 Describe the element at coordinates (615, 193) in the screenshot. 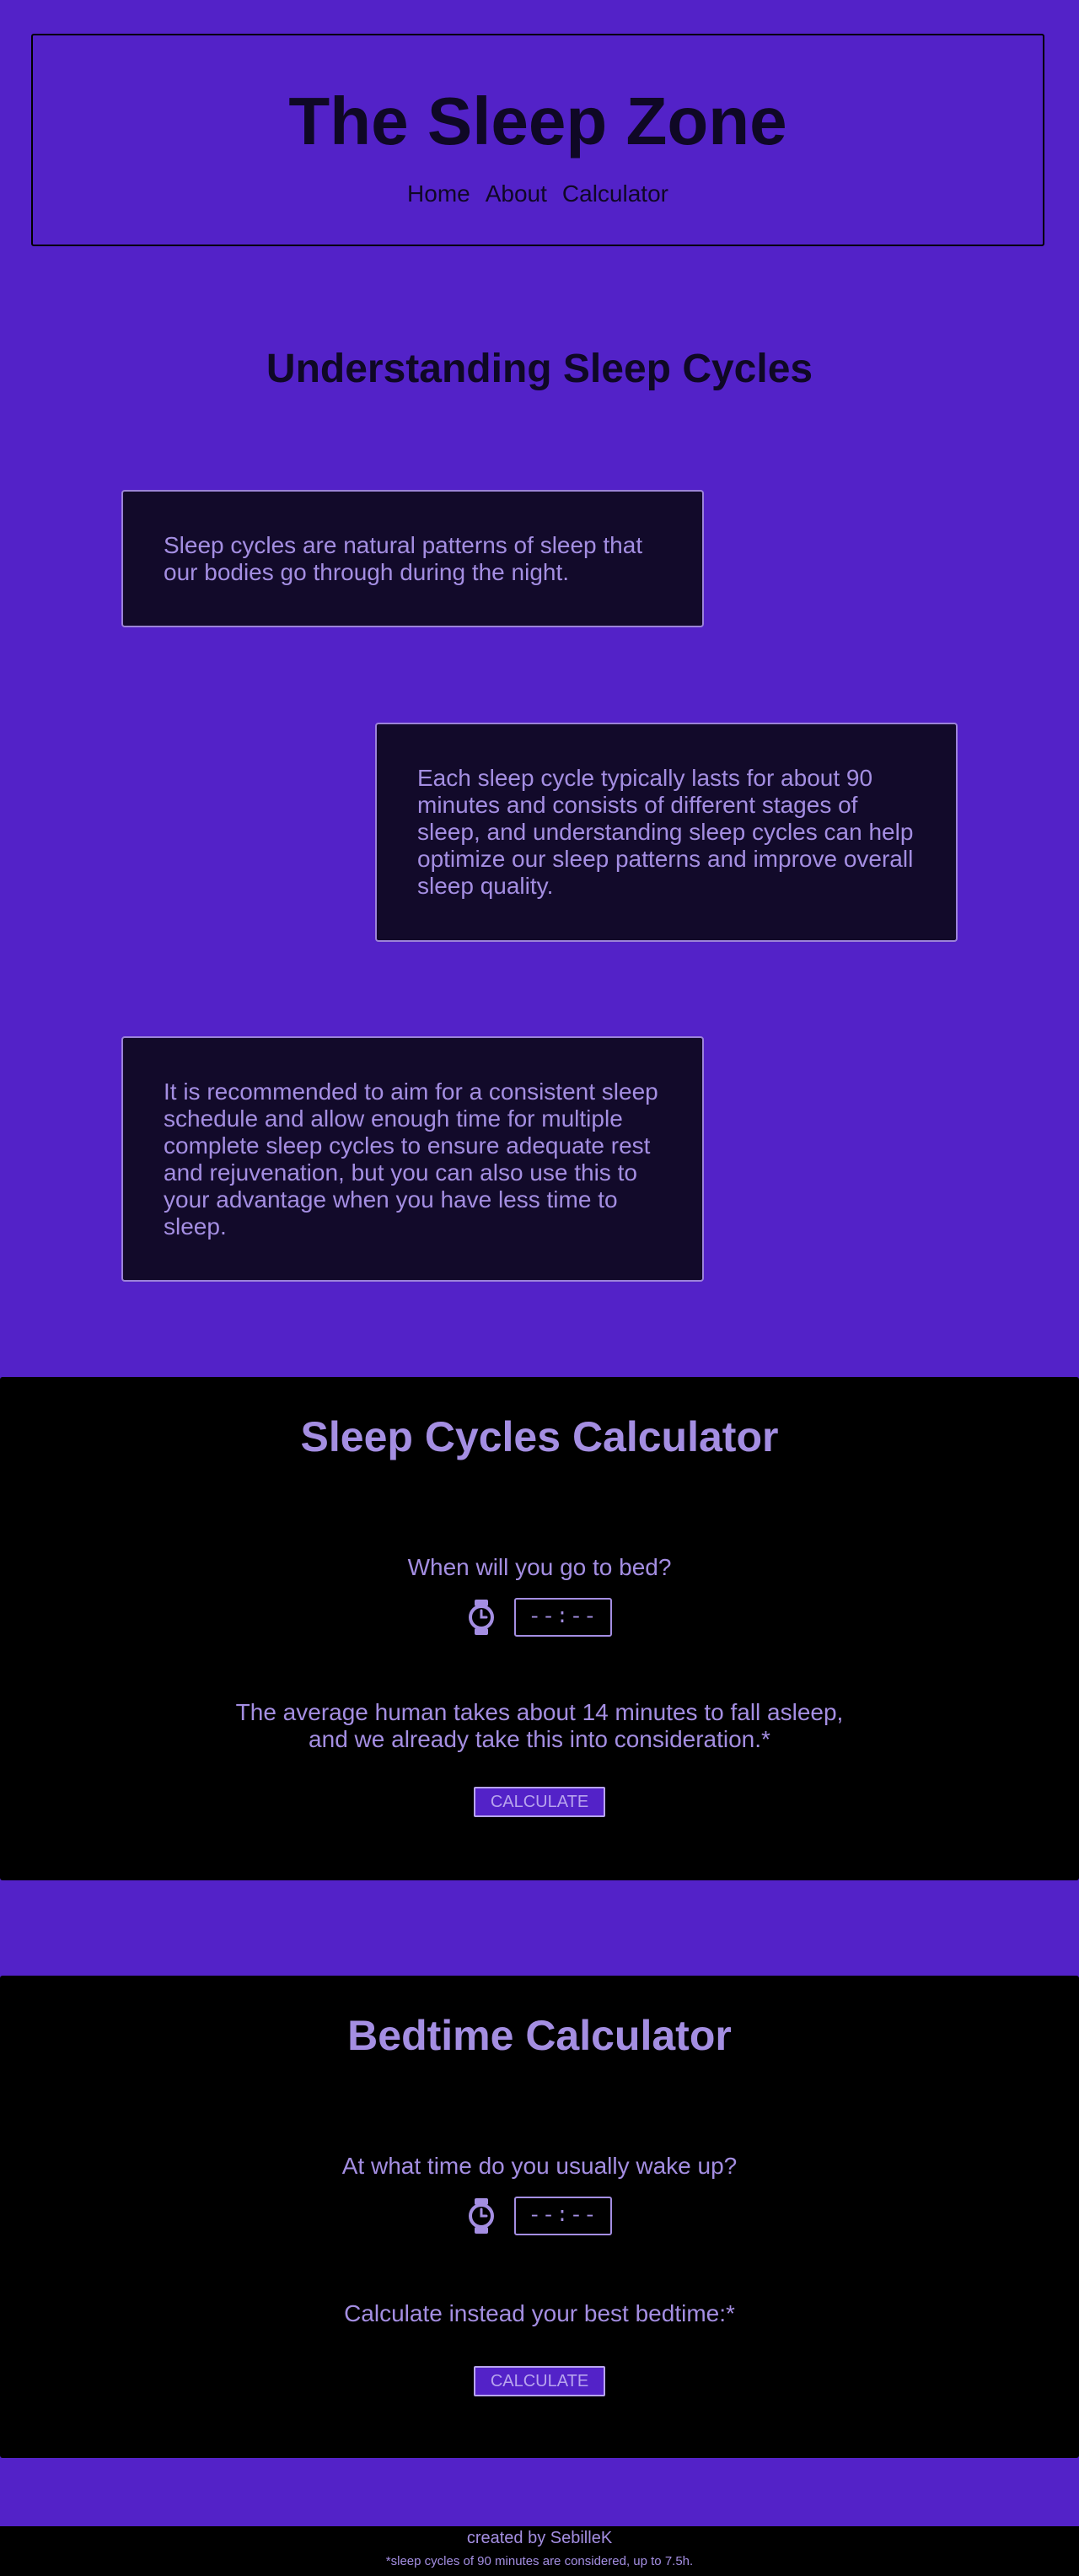

I see `nav-link-calculator: Calculator` at that location.